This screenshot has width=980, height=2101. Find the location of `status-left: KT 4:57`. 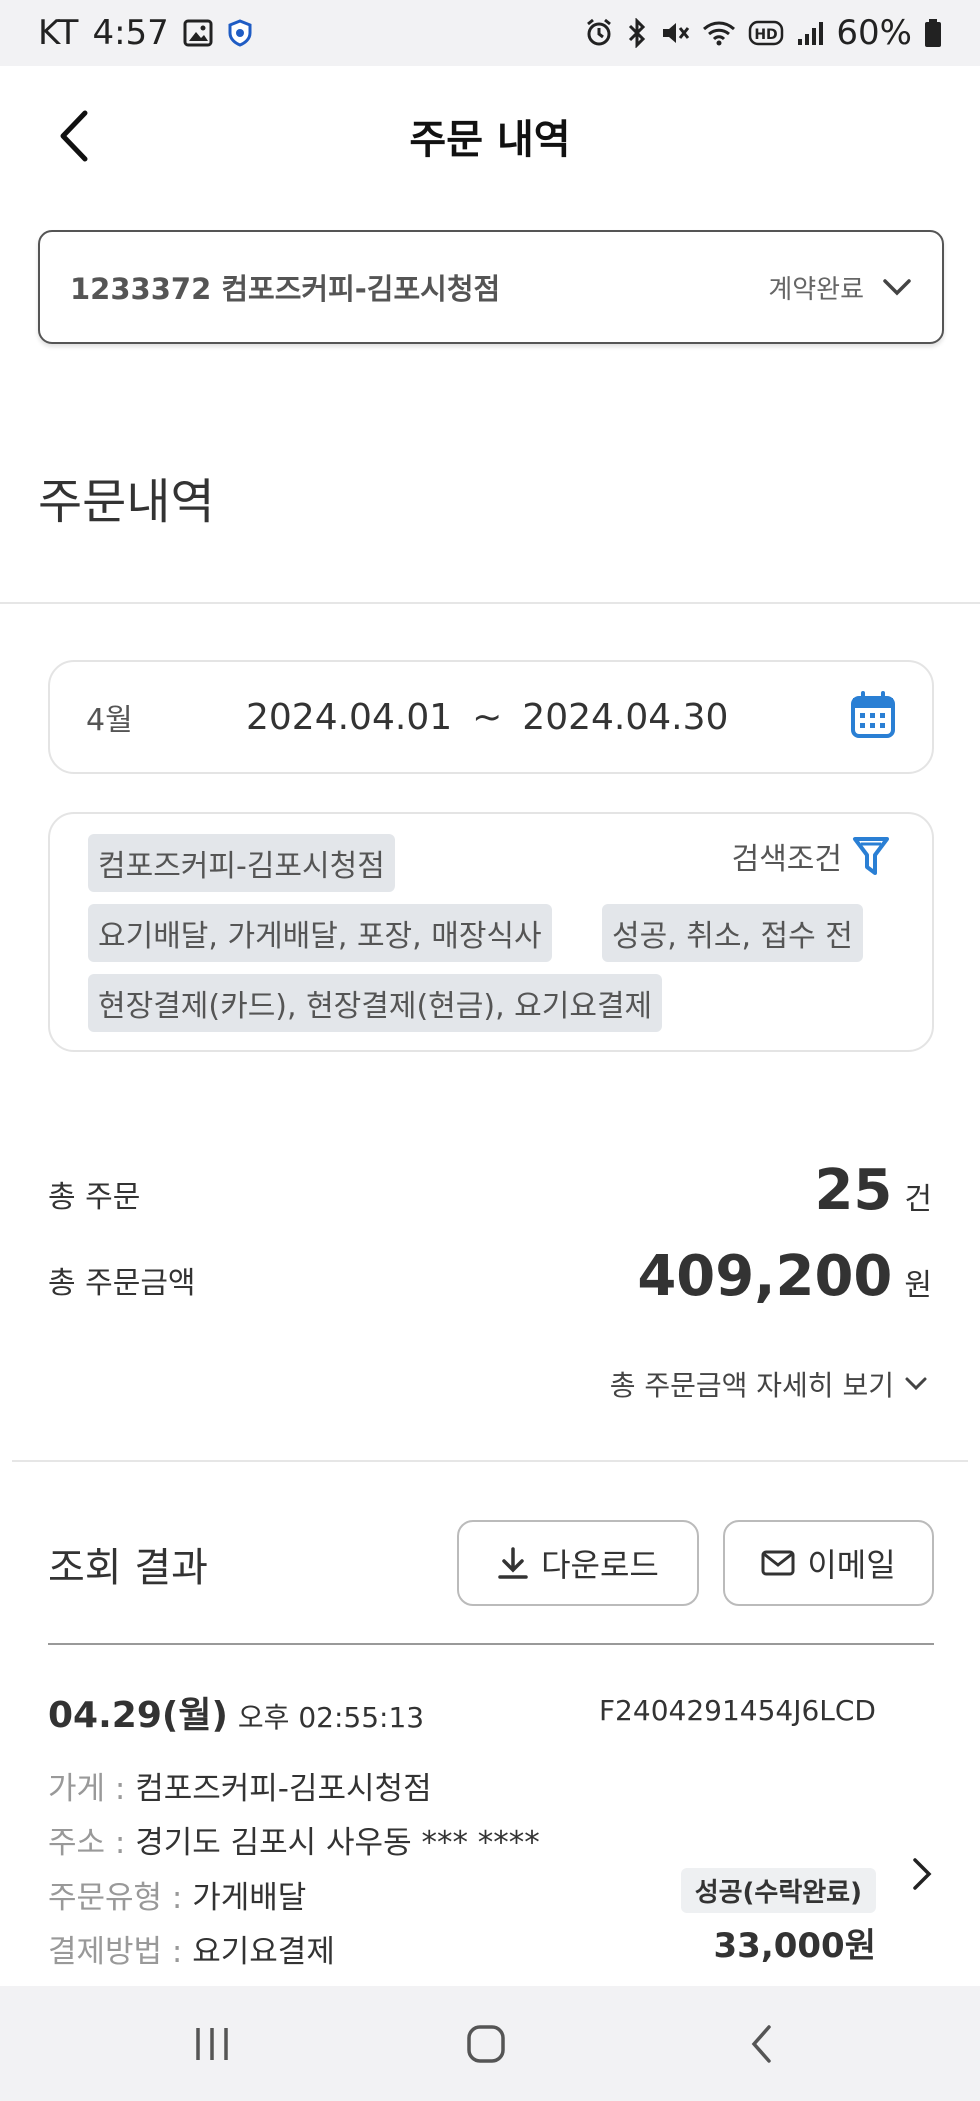

status-left: KT 4:57 is located at coordinates (145, 33).